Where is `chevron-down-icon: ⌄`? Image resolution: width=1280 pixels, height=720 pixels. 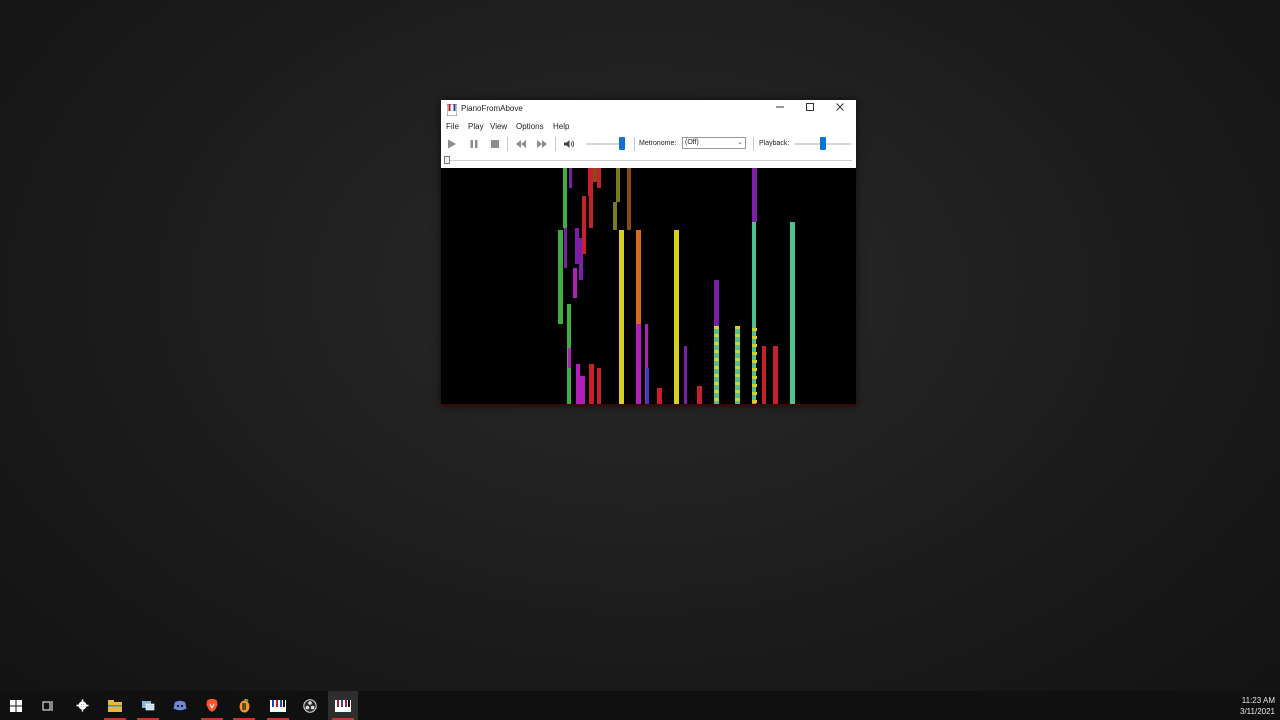
chevron-down-icon: ⌄ is located at coordinates (740, 142).